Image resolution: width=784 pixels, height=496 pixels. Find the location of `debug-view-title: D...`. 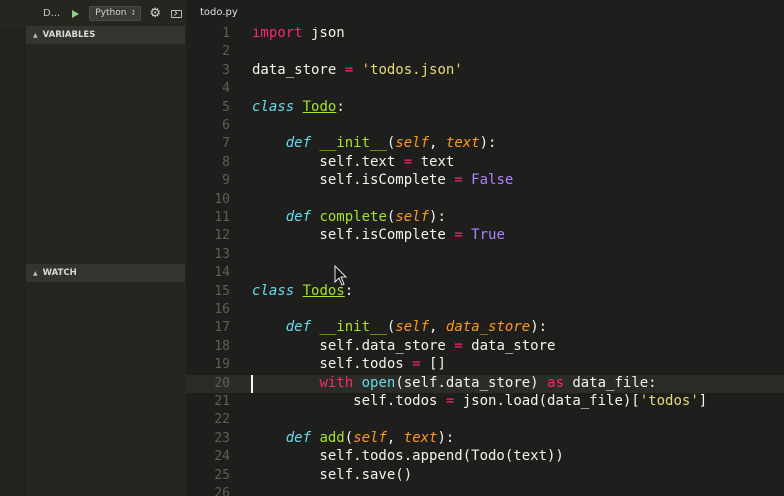

debug-view-title: D... is located at coordinates (52, 13).